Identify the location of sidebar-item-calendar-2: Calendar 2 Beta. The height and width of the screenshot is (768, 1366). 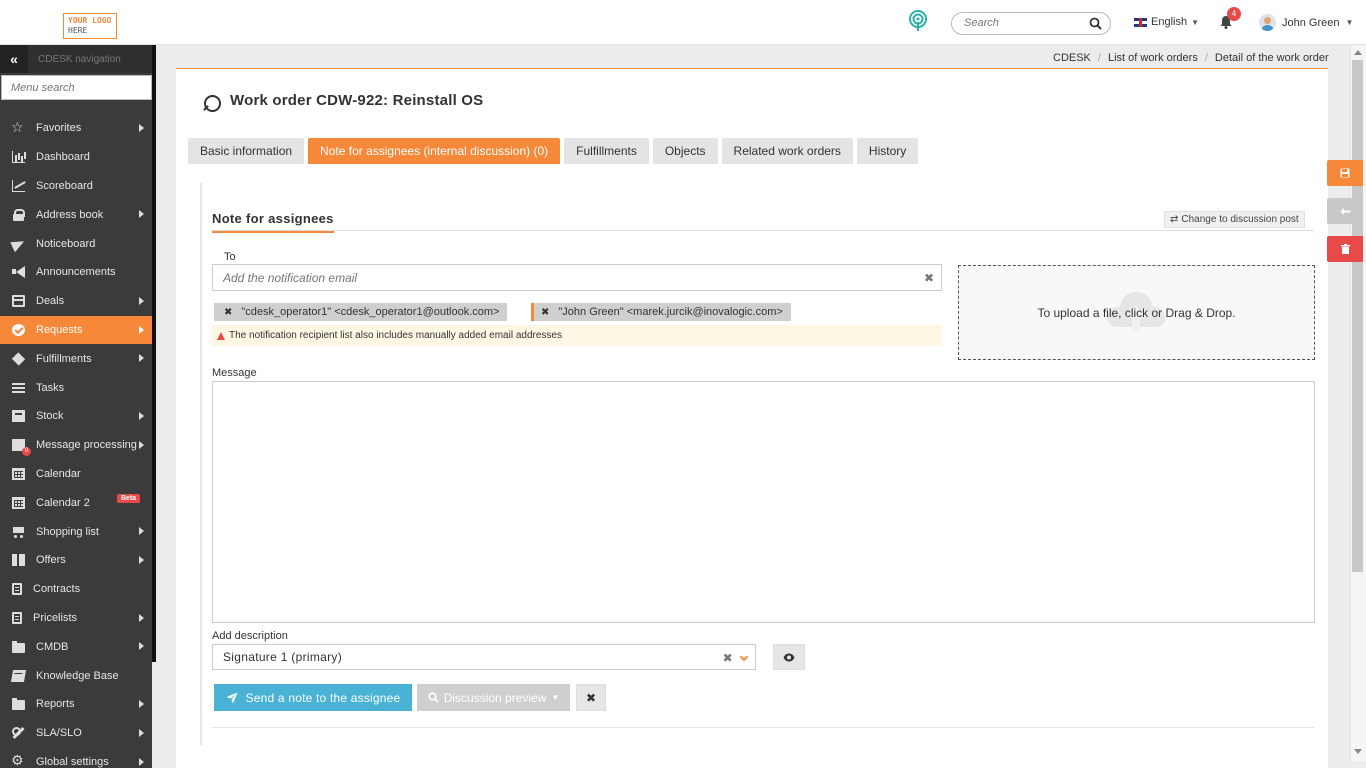
(76, 502).